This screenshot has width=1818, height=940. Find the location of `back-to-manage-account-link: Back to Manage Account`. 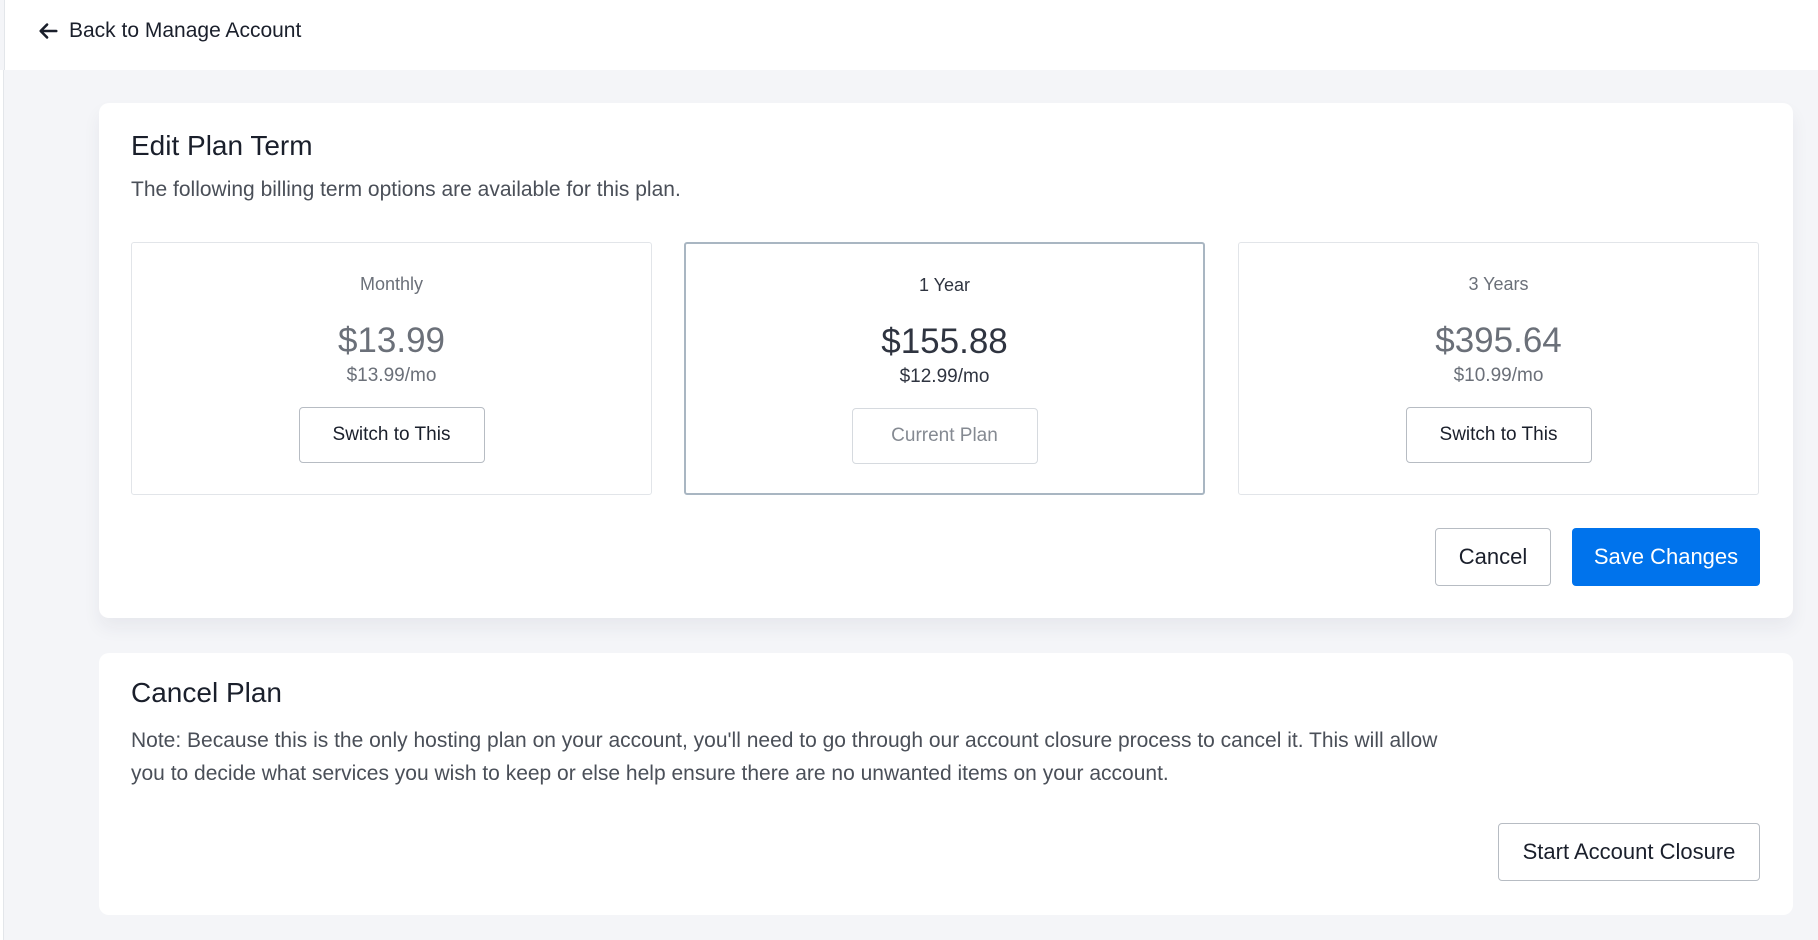

back-to-manage-account-link: Back to Manage Account is located at coordinates (169, 31).